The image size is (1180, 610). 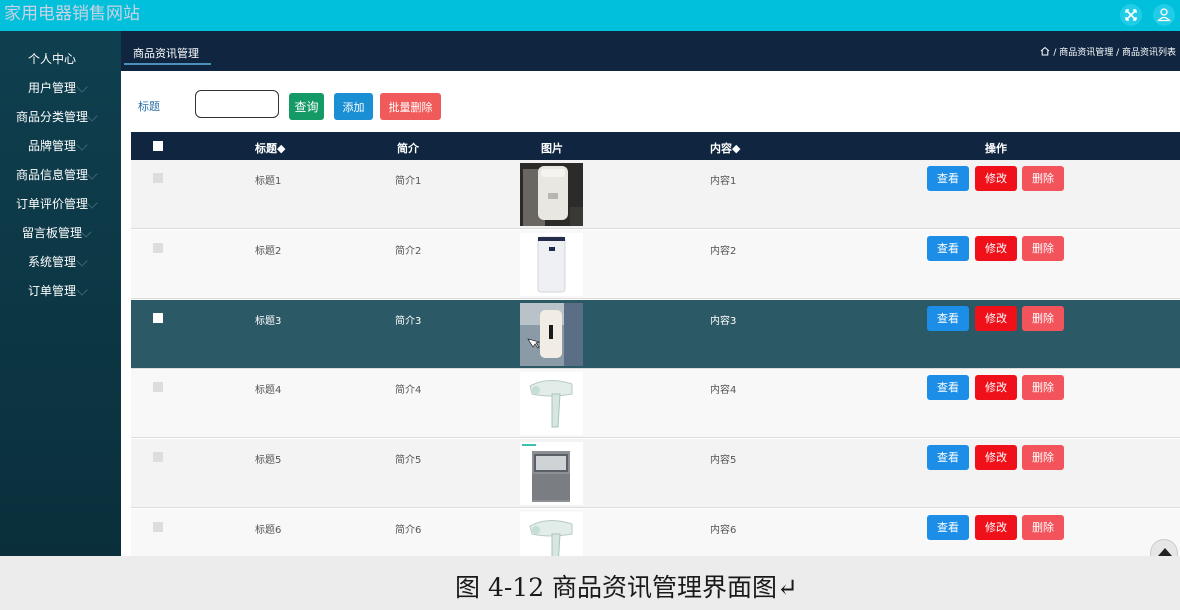 What do you see at coordinates (551, 264) in the screenshot?
I see `product-image-air-purifier` at bounding box center [551, 264].